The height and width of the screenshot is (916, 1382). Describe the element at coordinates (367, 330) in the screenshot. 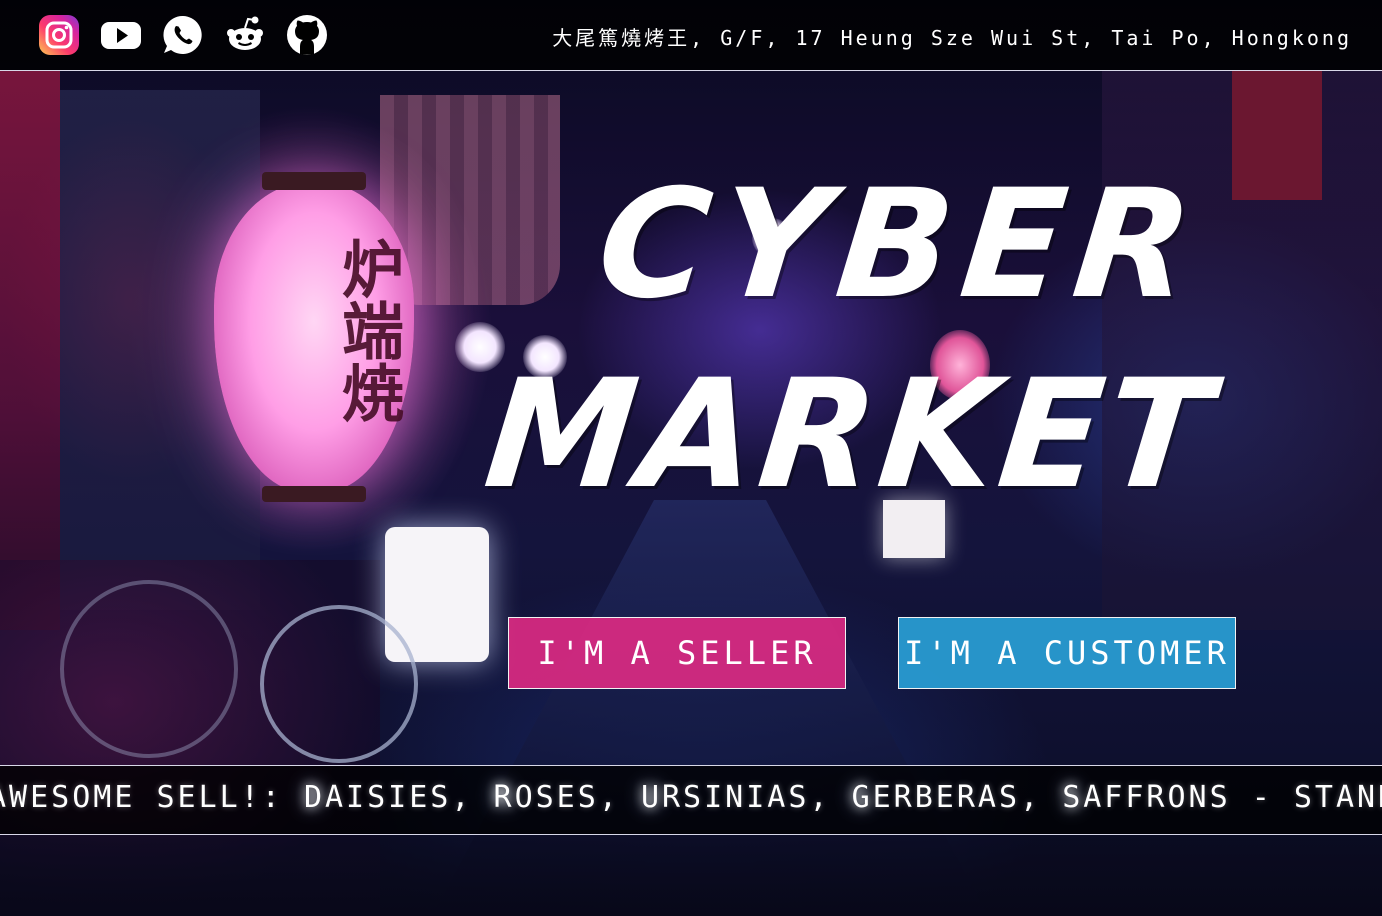

I see `lantern-text: 炉端焼` at that location.